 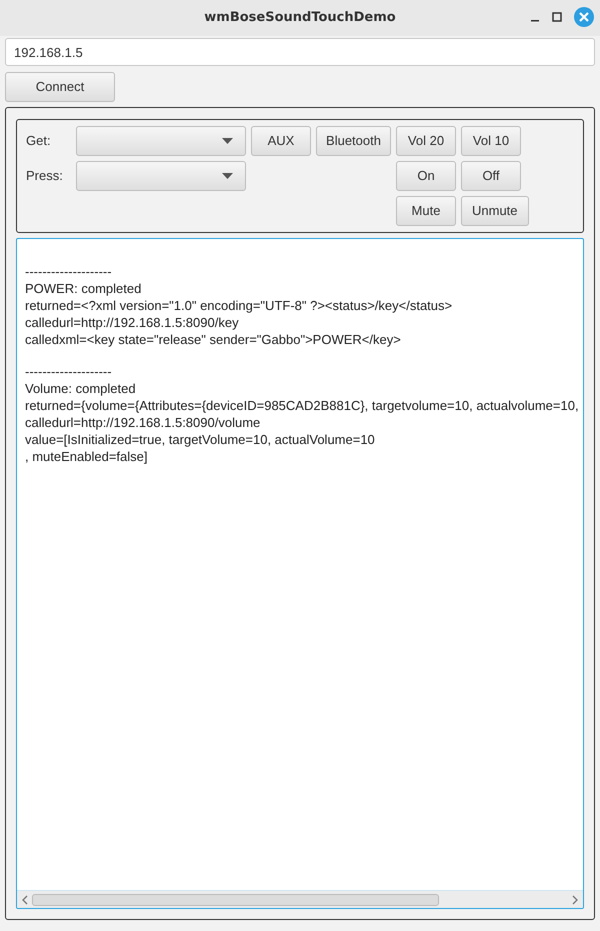 What do you see at coordinates (491, 141) in the screenshot?
I see `command-button: Vol 10` at bounding box center [491, 141].